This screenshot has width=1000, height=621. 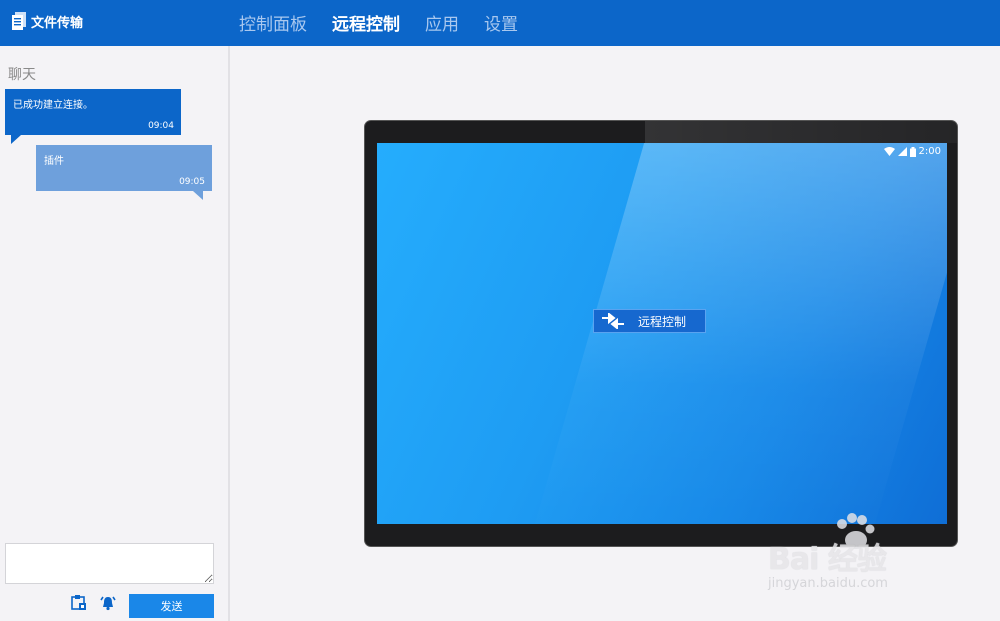 I want to click on message-time: 09:04, so click(x=161, y=126).